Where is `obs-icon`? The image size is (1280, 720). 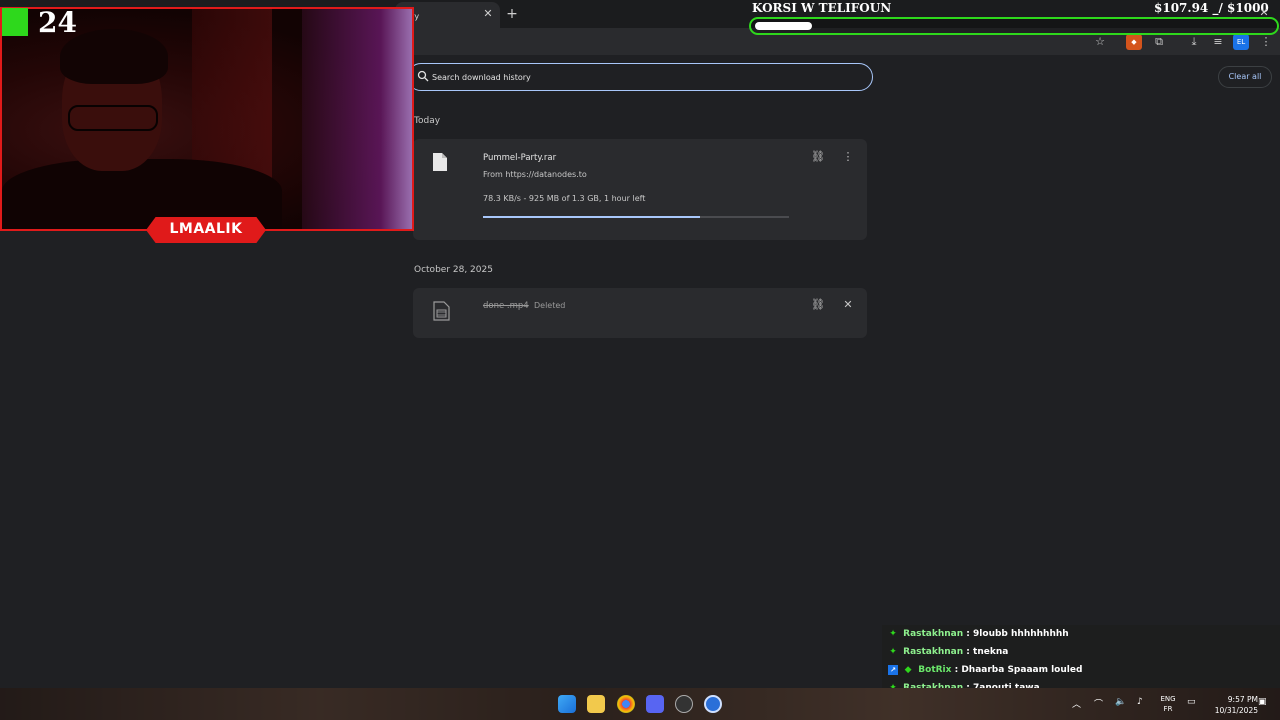
obs-icon is located at coordinates (684, 704).